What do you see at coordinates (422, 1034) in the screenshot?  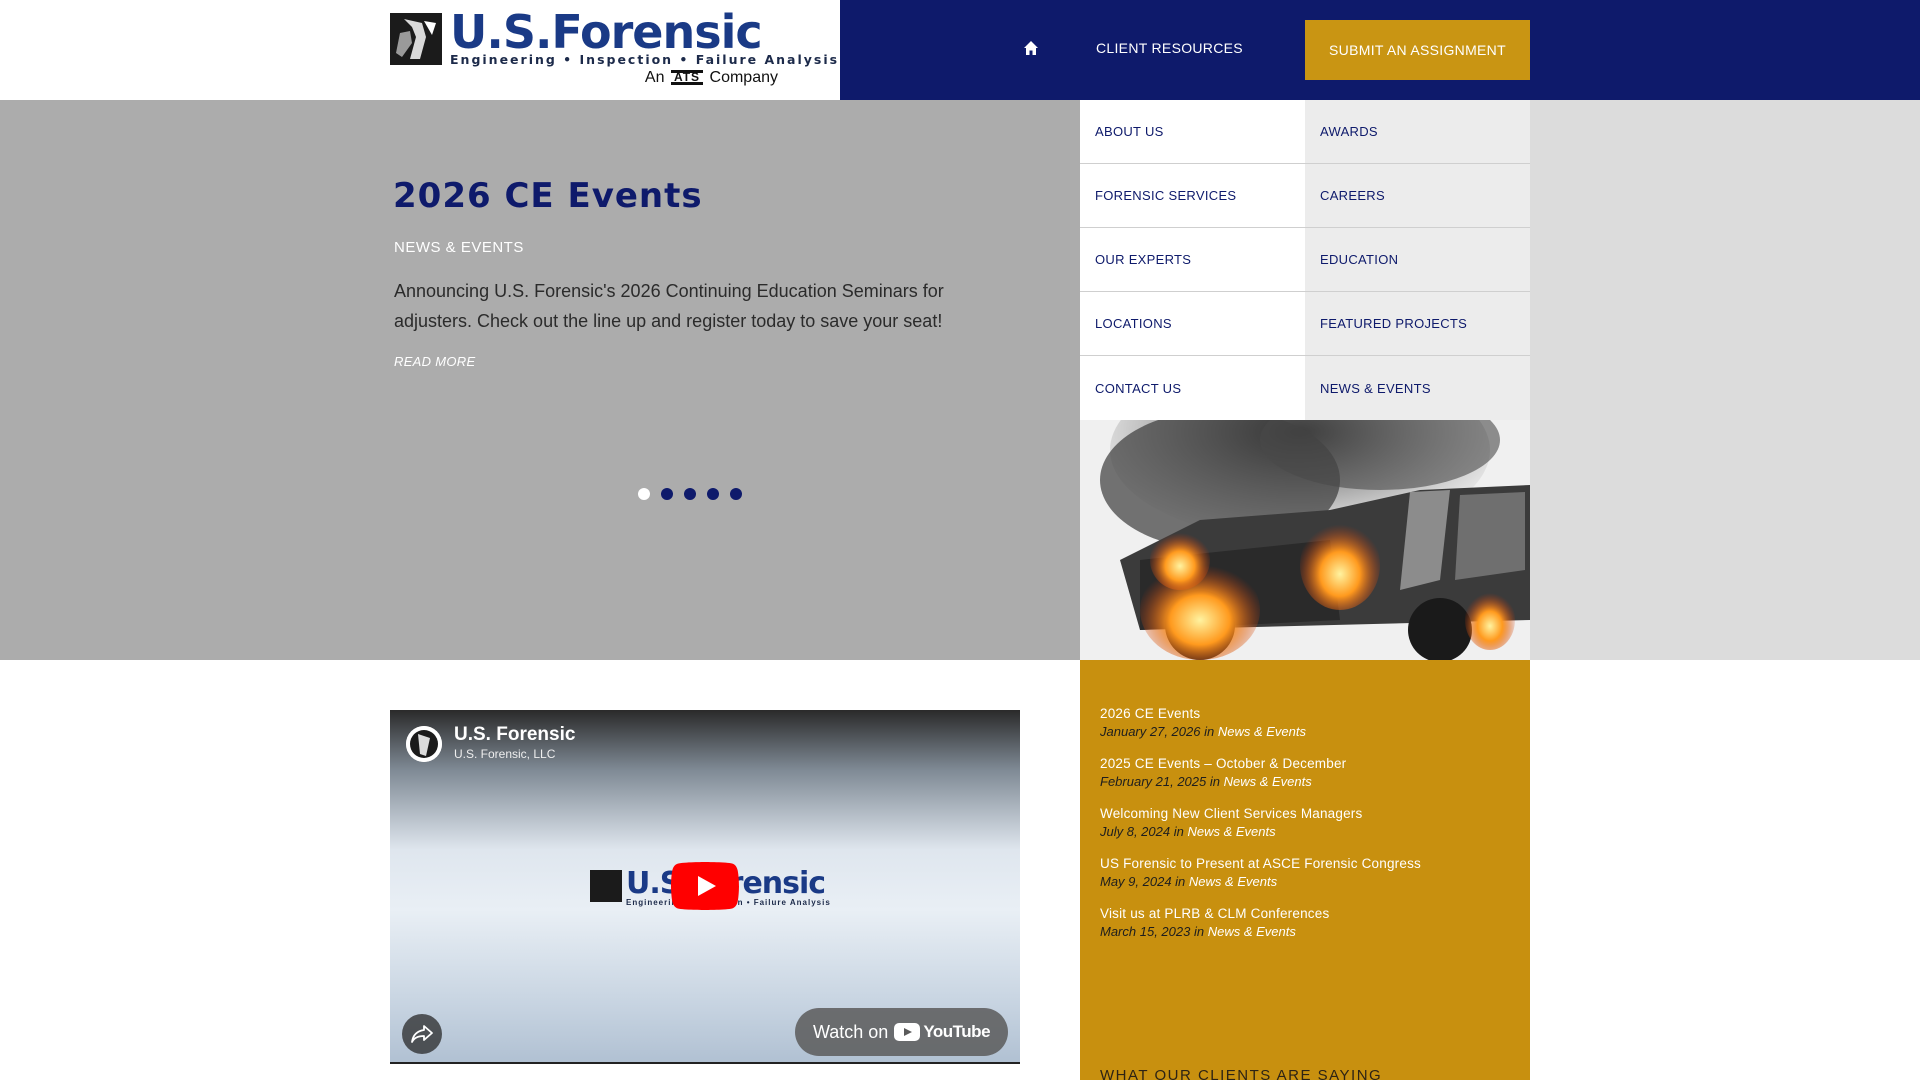 I see `share-icon` at bounding box center [422, 1034].